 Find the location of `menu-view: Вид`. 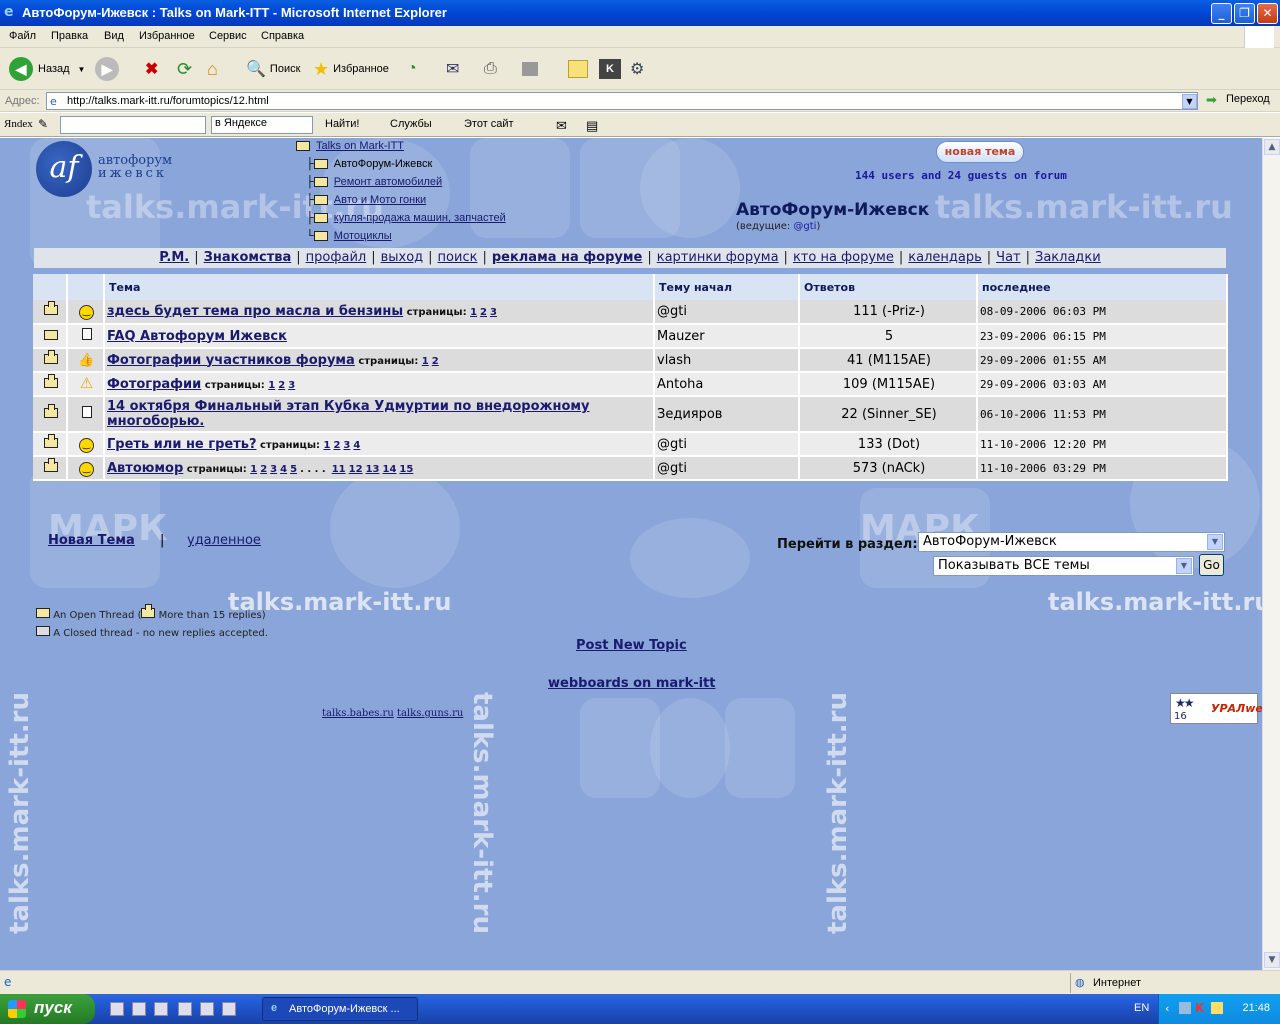

menu-view: Вид is located at coordinates (114, 36).